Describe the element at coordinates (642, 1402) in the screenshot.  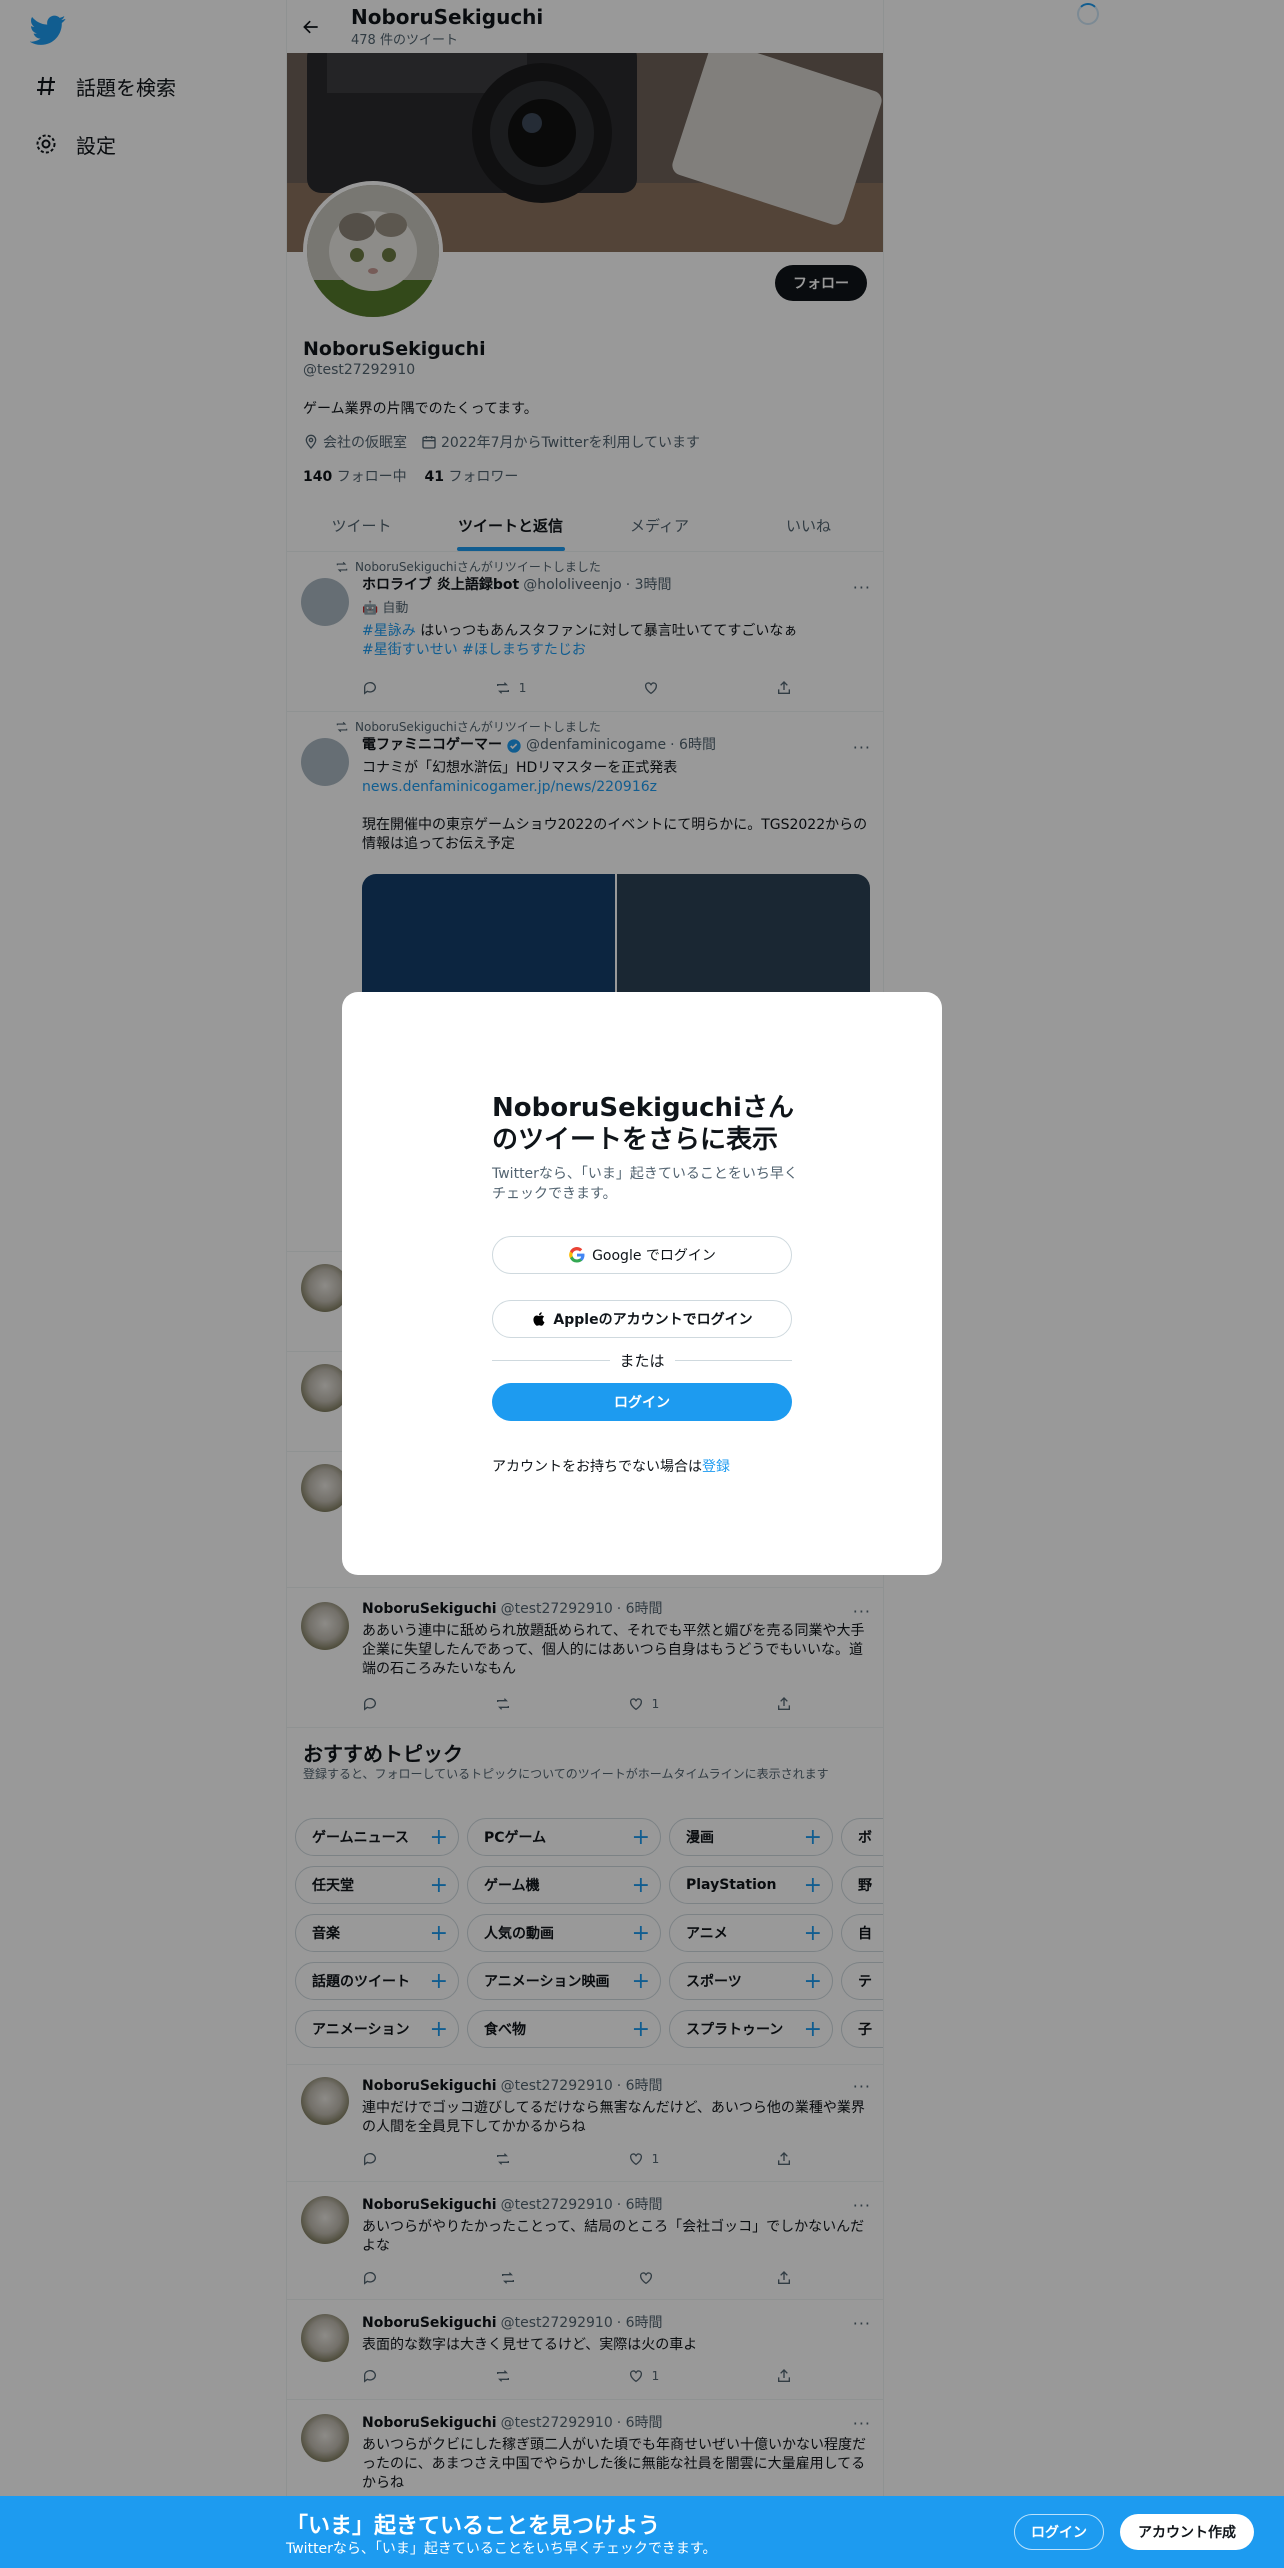
I see `login-button: ログイン` at that location.